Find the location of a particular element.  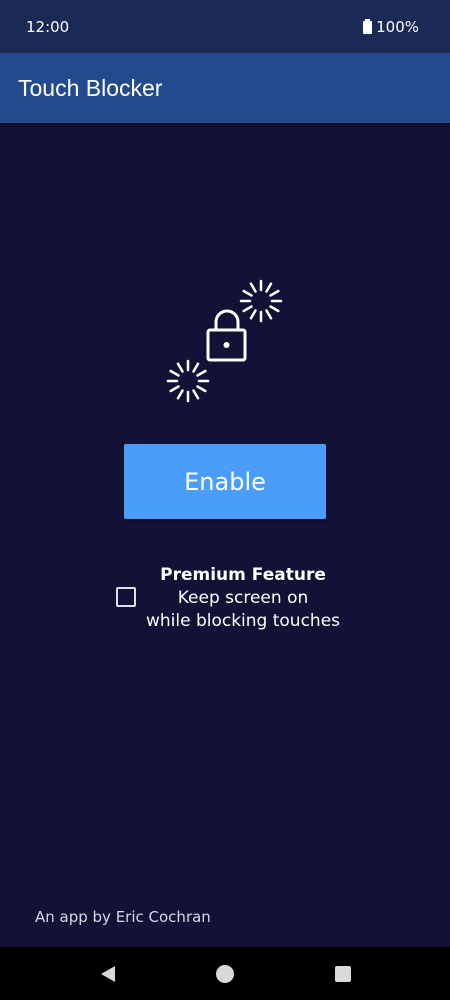

keep-screen-on-checkbox is located at coordinates (126, 597).